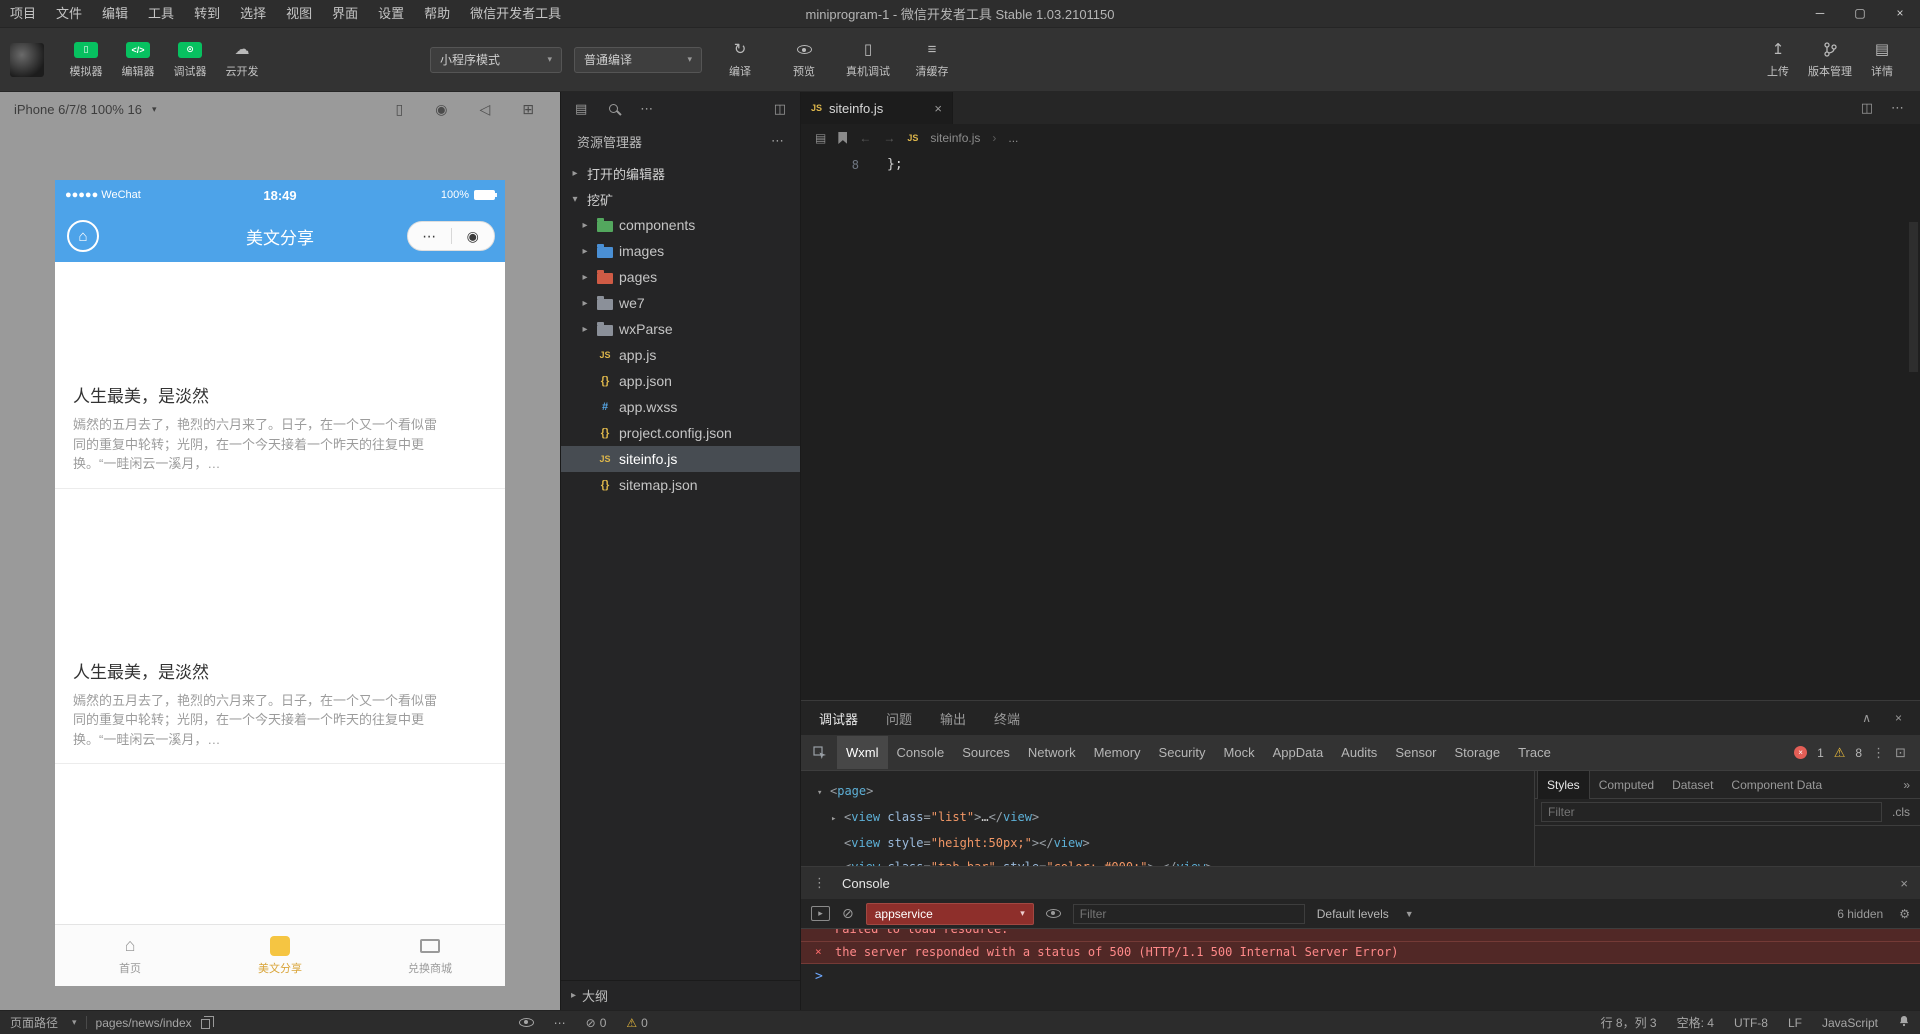 The image size is (1920, 1034). What do you see at coordinates (889, 138) in the screenshot?
I see `forward-icon: →` at bounding box center [889, 138].